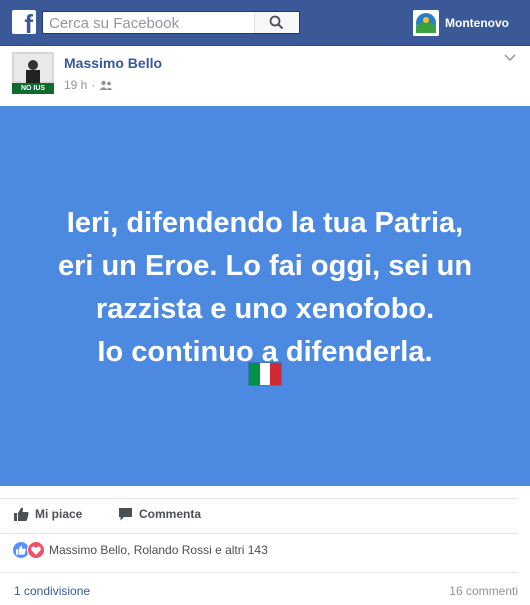 This screenshot has width=530, height=605. What do you see at coordinates (259, 516) in the screenshot?
I see `post-actions: Mi piace Commenta` at bounding box center [259, 516].